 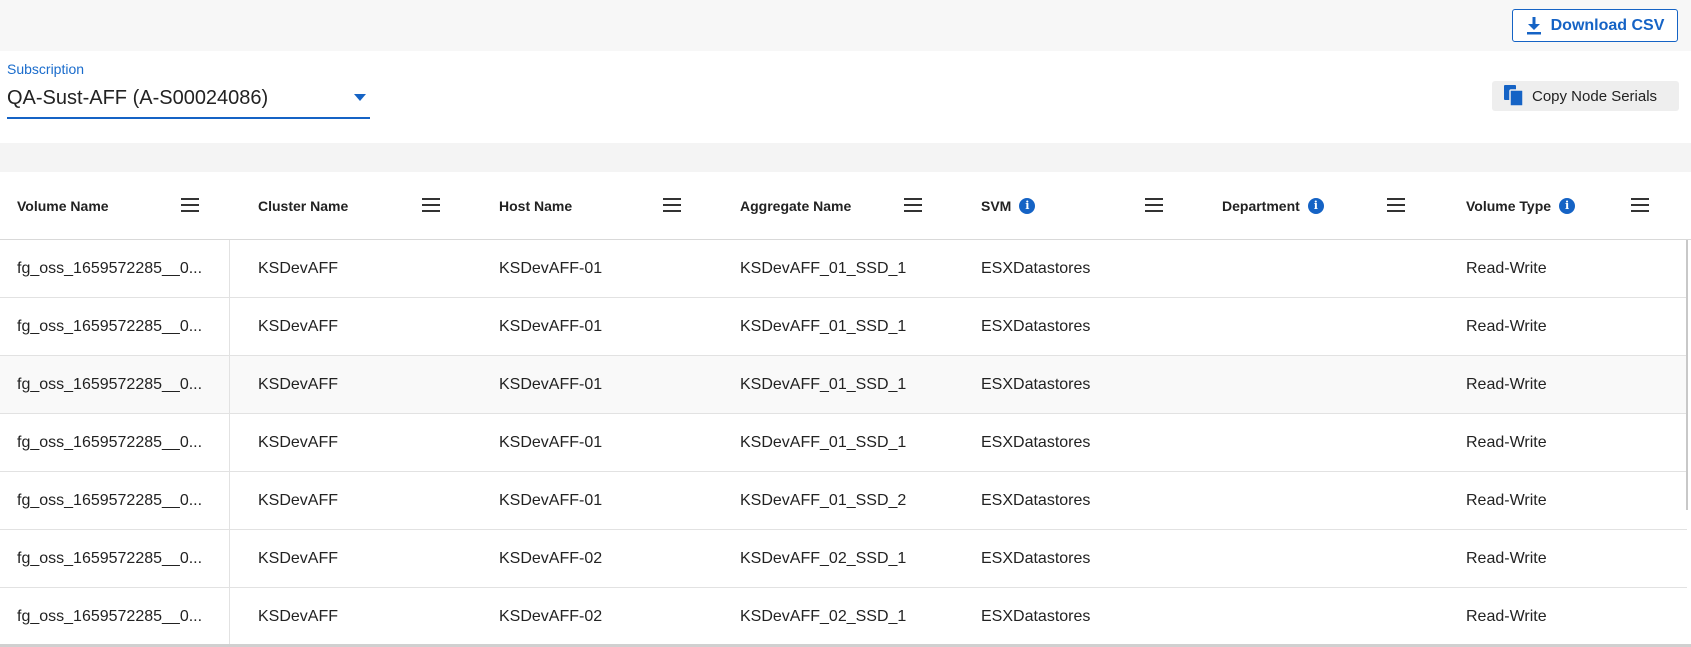 What do you see at coordinates (845, 25) in the screenshot?
I see `top-toolbar` at bounding box center [845, 25].